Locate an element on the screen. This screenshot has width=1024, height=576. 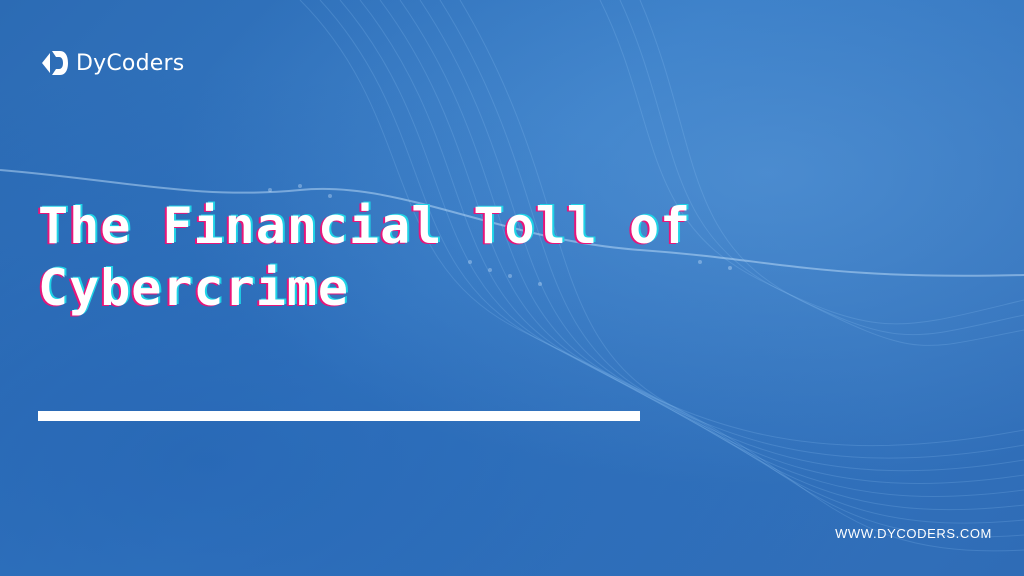
title-line-2: Cybercrime is located at coordinates (194, 288).